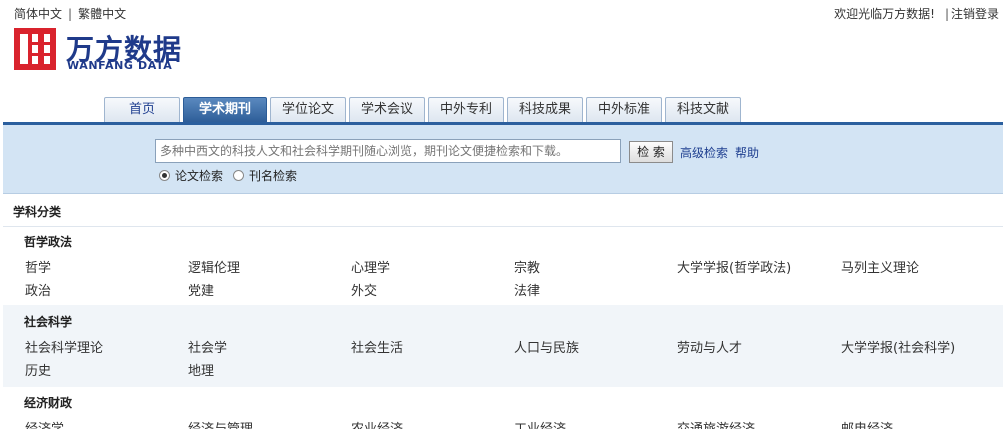  What do you see at coordinates (734, 266) in the screenshot?
I see `category-item: 大学学报(哲学政法)` at bounding box center [734, 266].